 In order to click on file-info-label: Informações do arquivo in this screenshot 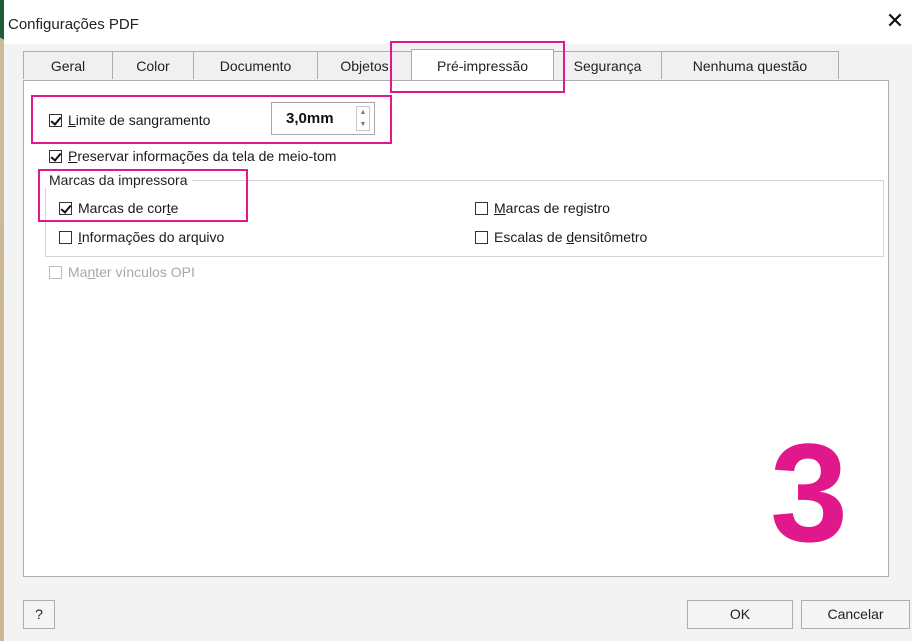, I will do `click(151, 237)`.